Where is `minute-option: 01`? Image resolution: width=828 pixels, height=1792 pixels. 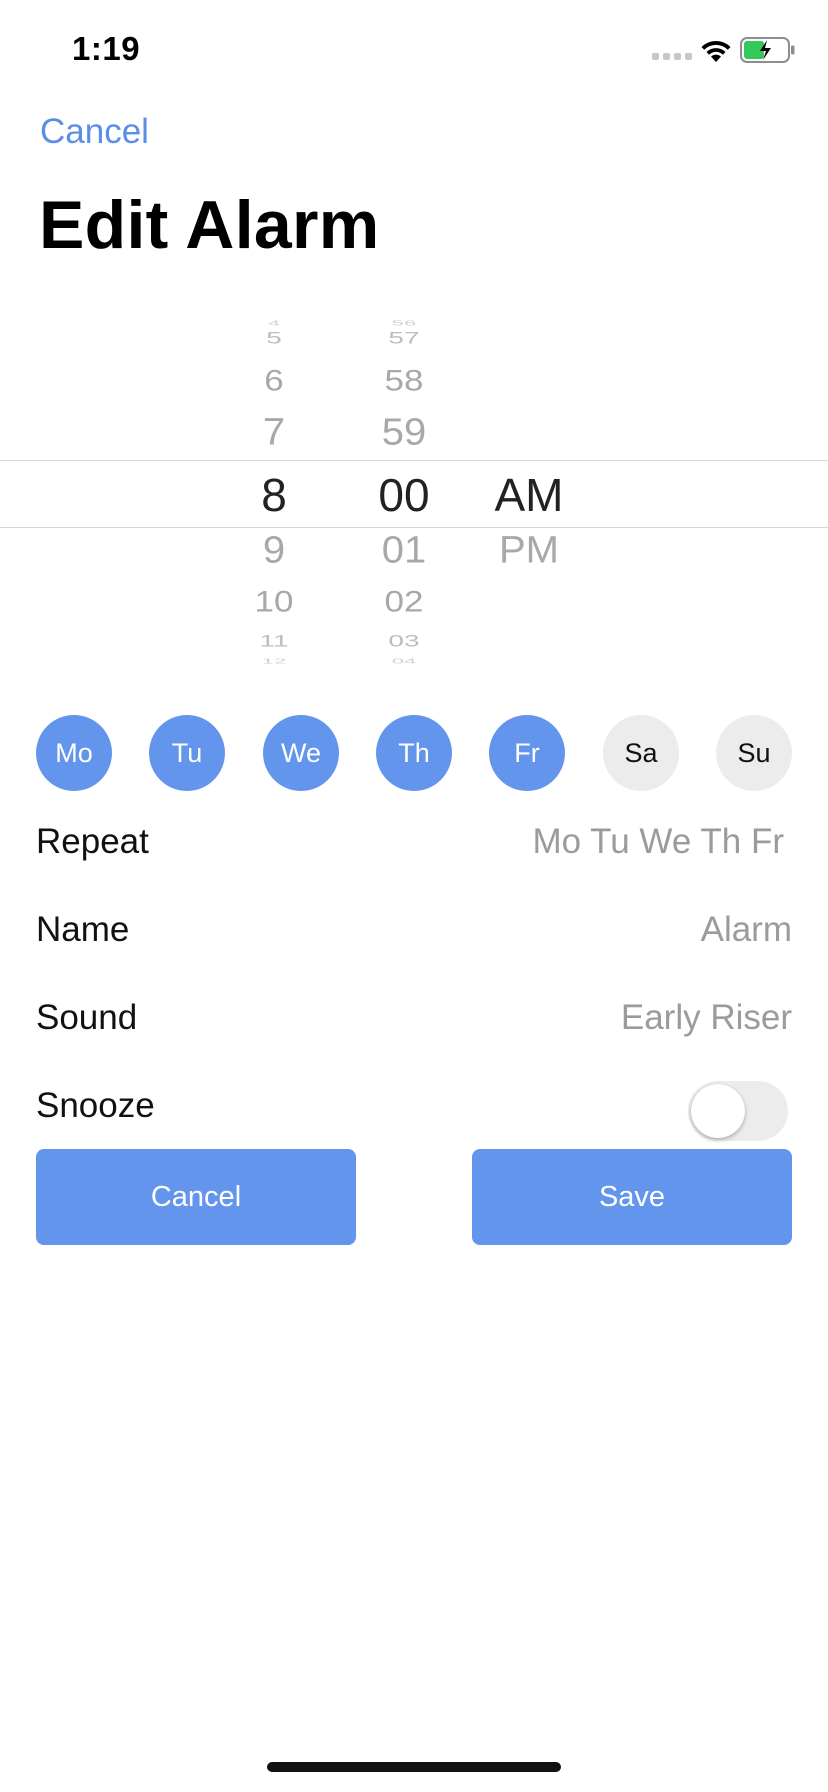
minute-option: 01 is located at coordinates (404, 550).